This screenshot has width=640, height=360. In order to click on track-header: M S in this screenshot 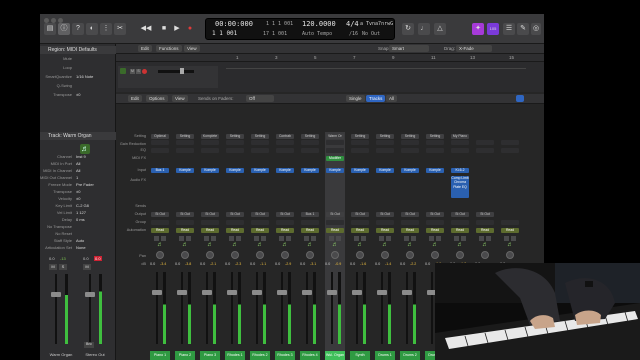, I will do `click(168, 77)`.